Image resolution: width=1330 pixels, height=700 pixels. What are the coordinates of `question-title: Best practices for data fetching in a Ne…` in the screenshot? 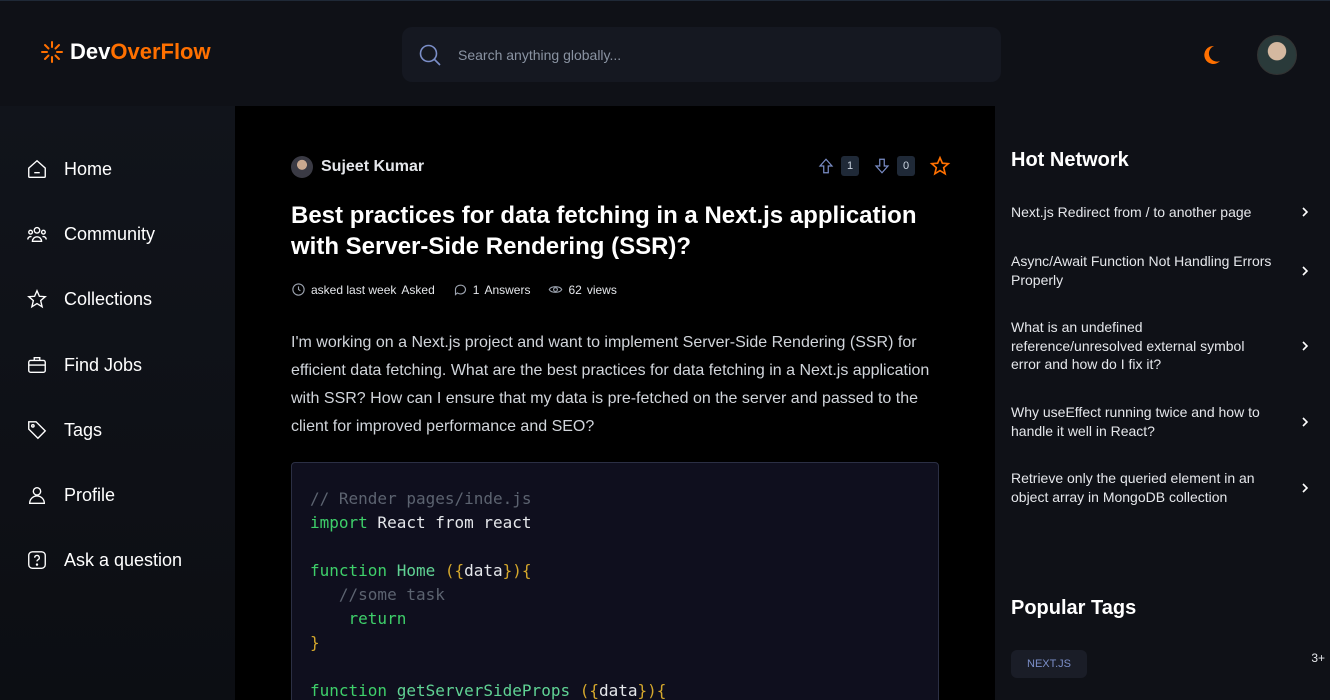 It's located at (604, 231).